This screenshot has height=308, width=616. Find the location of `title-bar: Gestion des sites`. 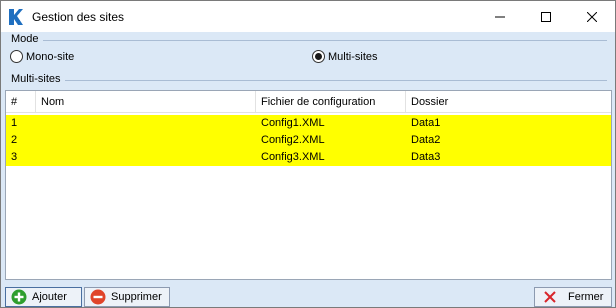

title-bar: Gestion des sites is located at coordinates (308, 16).